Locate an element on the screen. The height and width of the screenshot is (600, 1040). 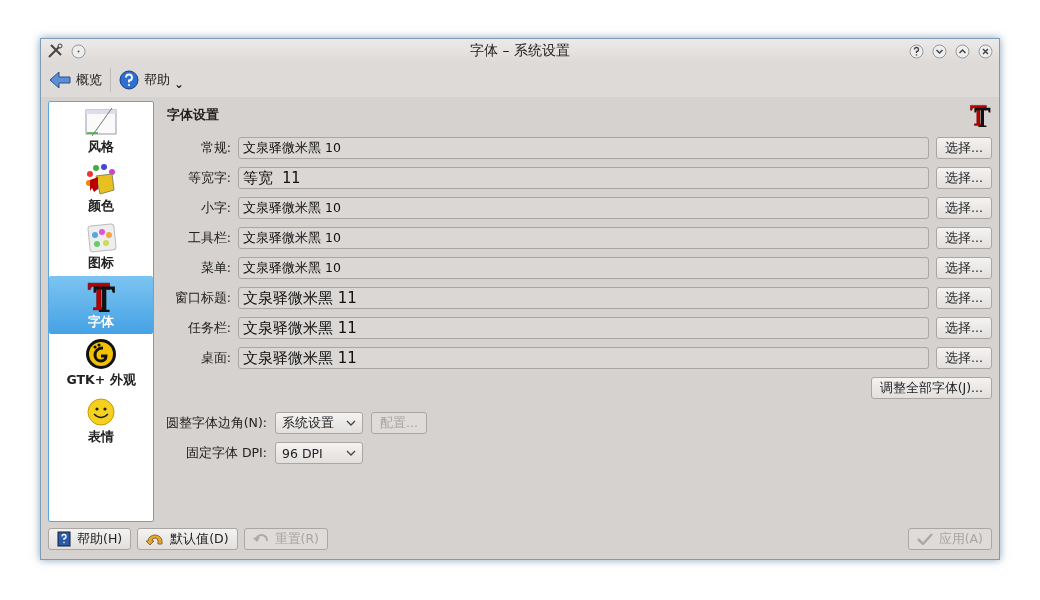
sidebar-item: GTK+ 外观 is located at coordinates (101, 363).